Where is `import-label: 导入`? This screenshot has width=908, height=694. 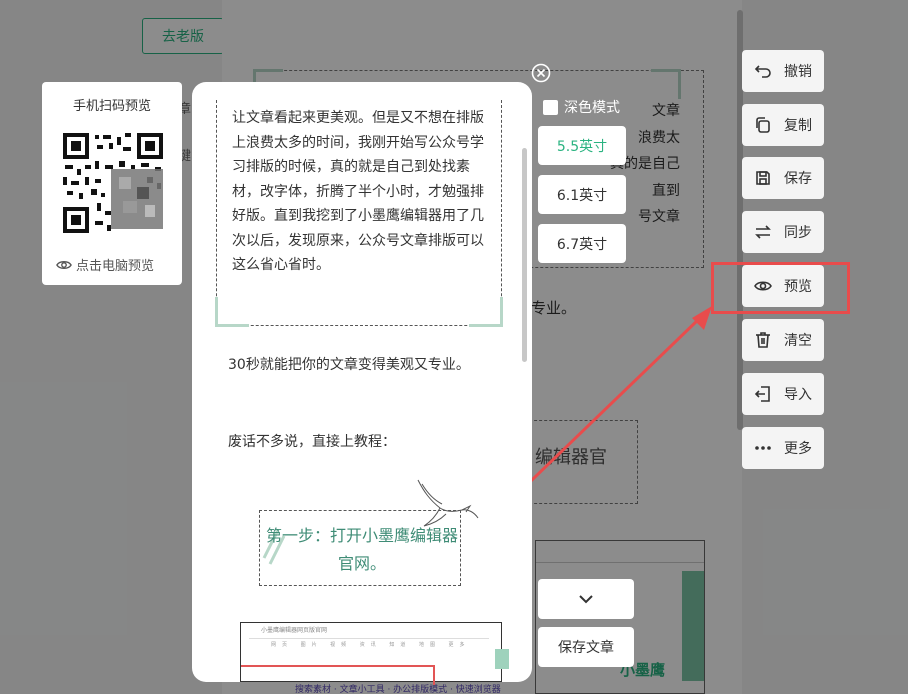 import-label: 导入 is located at coordinates (798, 395).